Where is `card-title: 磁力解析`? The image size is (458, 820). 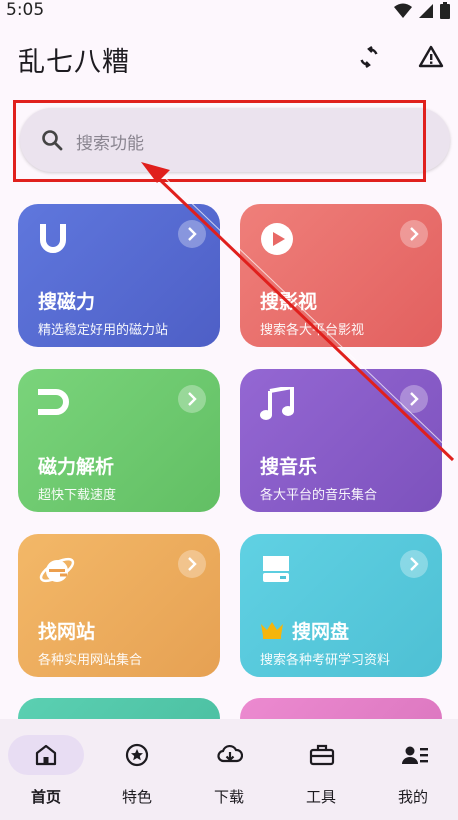
card-title: 磁力解析 is located at coordinates (76, 467).